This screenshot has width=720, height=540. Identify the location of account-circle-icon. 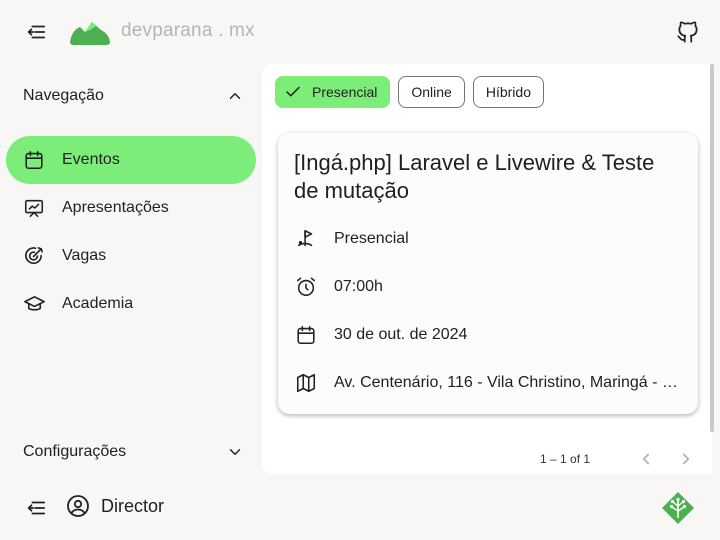
(78, 506).